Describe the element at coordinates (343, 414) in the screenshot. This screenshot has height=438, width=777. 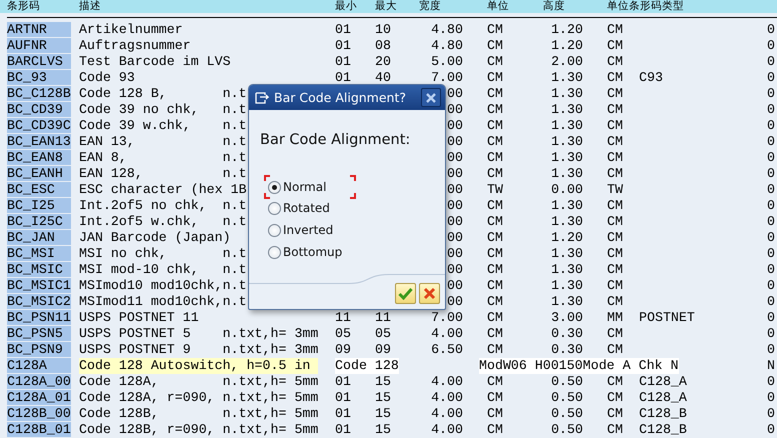
I see `table-cell: 01` at that location.